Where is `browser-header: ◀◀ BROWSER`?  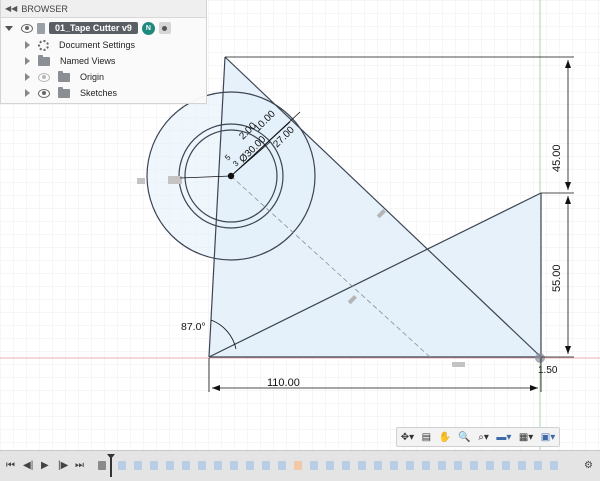 browser-header: ◀◀ BROWSER is located at coordinates (103, 9).